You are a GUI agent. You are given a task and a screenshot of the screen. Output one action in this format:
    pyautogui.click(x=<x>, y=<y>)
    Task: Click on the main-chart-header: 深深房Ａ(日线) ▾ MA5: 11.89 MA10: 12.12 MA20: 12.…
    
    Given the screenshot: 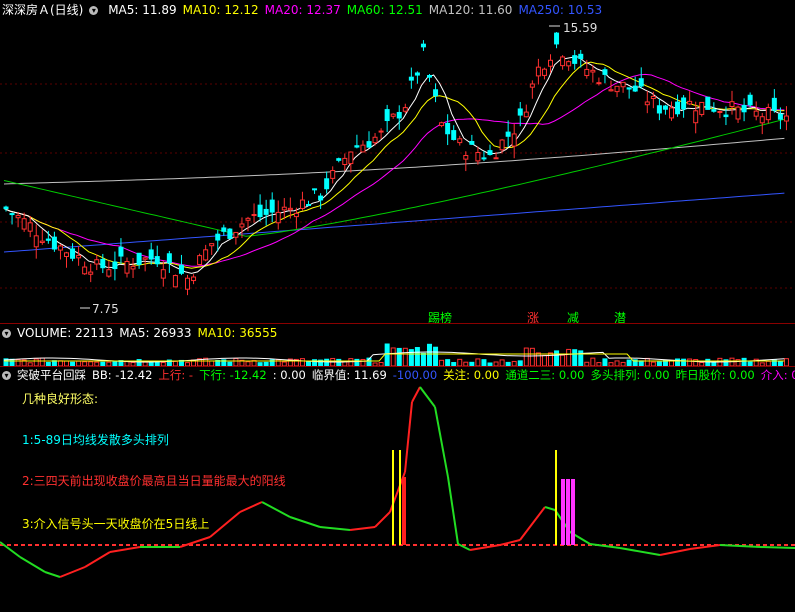 What is the action you would take?
    pyautogui.click(x=308, y=10)
    